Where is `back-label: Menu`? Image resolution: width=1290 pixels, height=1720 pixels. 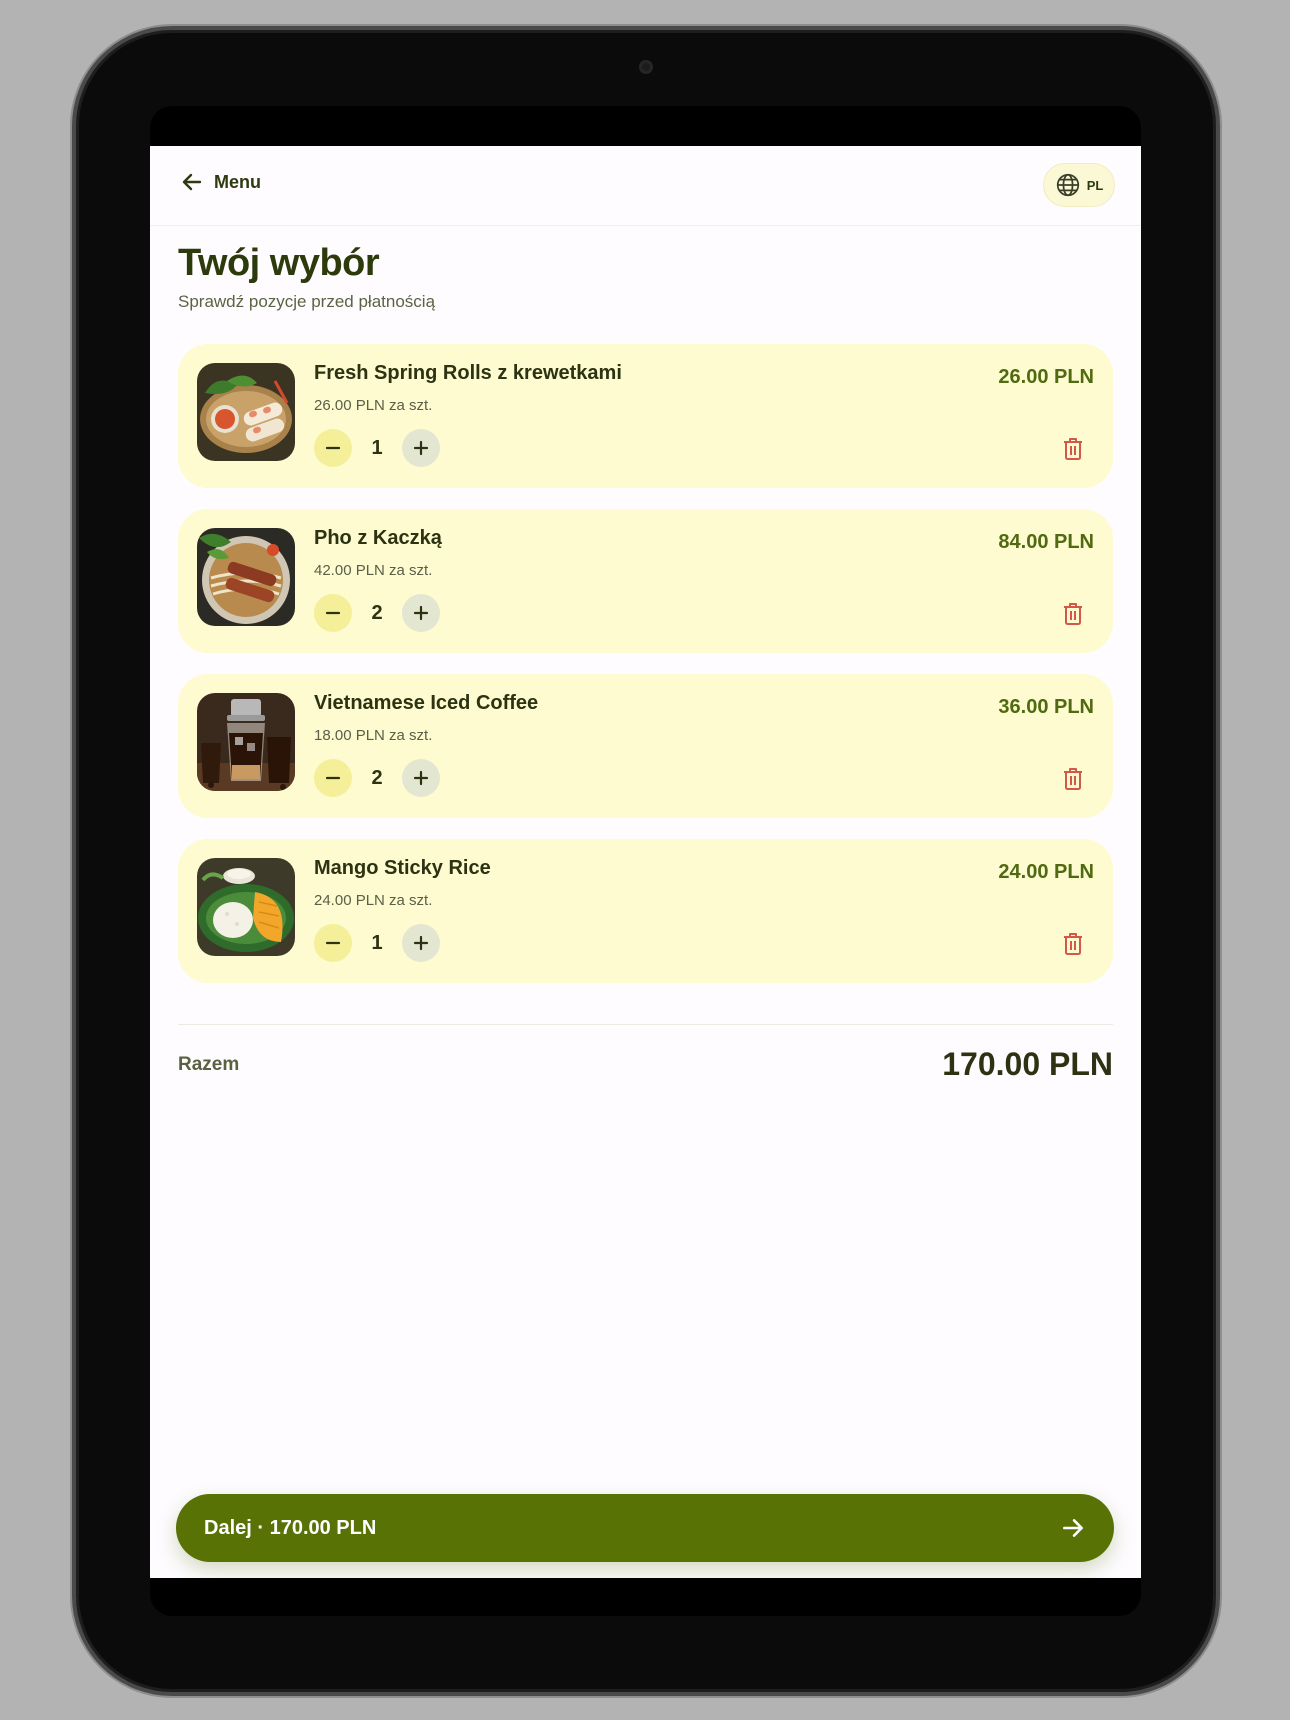 back-label: Menu is located at coordinates (237, 181).